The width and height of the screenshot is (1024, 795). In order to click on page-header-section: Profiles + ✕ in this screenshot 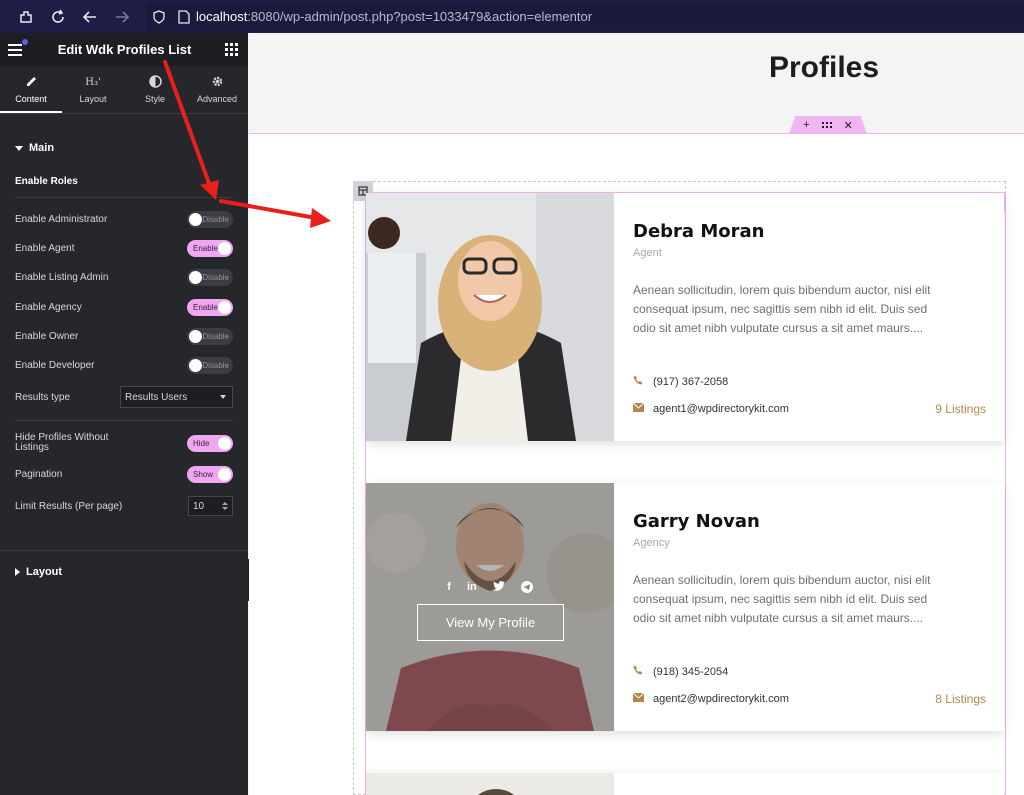, I will do `click(636, 83)`.